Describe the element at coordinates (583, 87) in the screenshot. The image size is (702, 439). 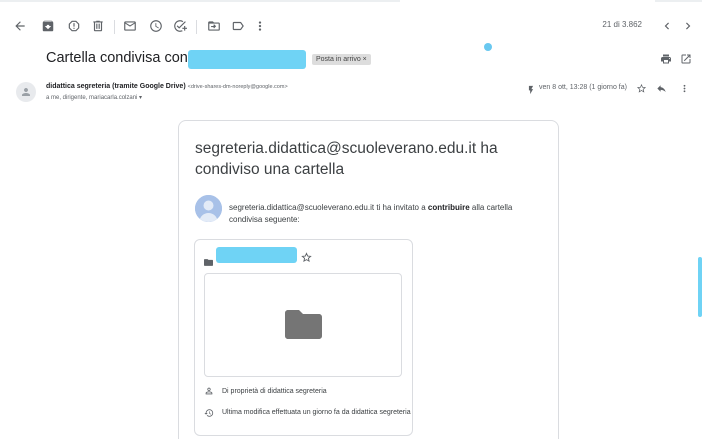
I see `message-date: ven 8 ott, 13:28 (1 giorno fa)` at that location.